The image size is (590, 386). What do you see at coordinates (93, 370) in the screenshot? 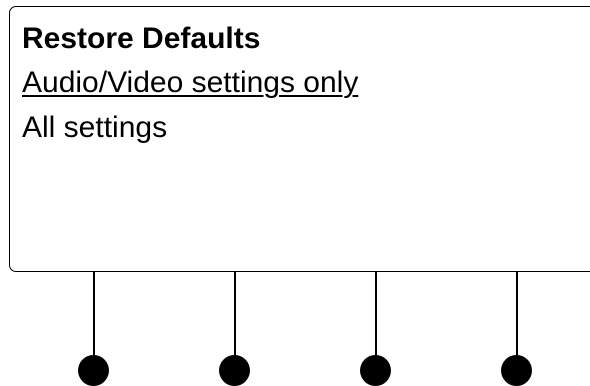
I see `softkey-1-button` at bounding box center [93, 370].